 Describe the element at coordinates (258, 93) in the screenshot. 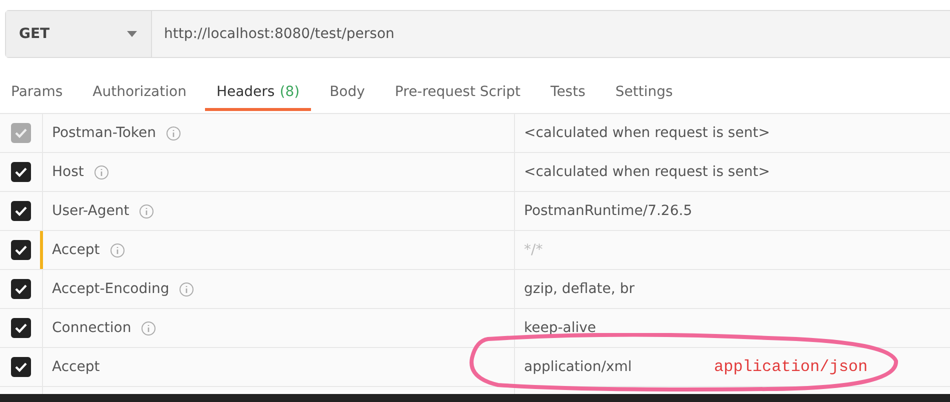

I see `tab: Headers (8)` at that location.